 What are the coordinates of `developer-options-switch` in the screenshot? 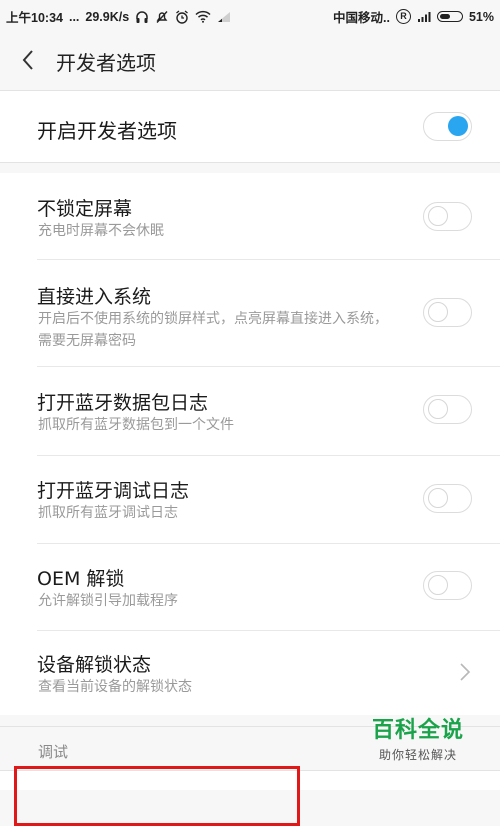 It's located at (447, 126).